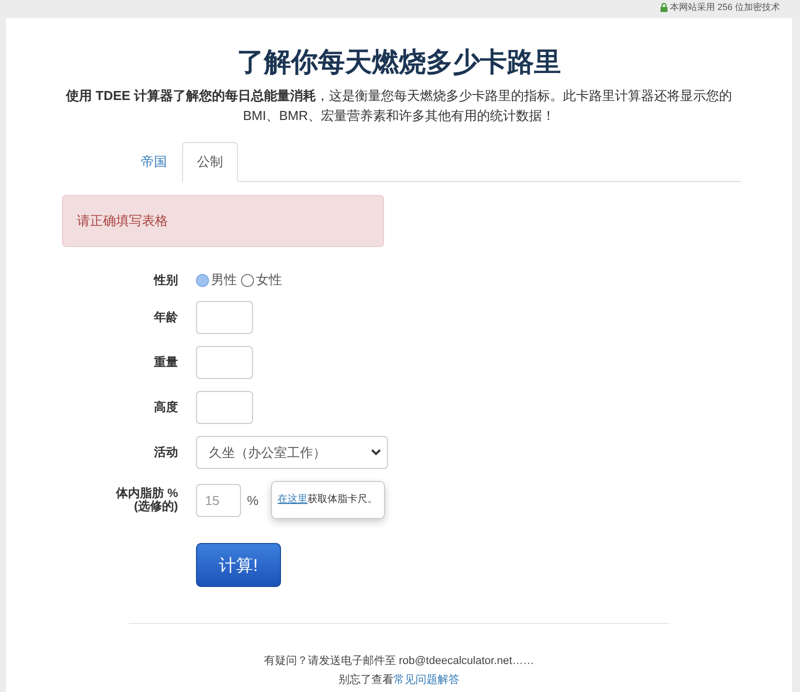 The width and height of the screenshot is (800, 692). What do you see at coordinates (165, 407) in the screenshot?
I see `field-label: 高度` at bounding box center [165, 407].